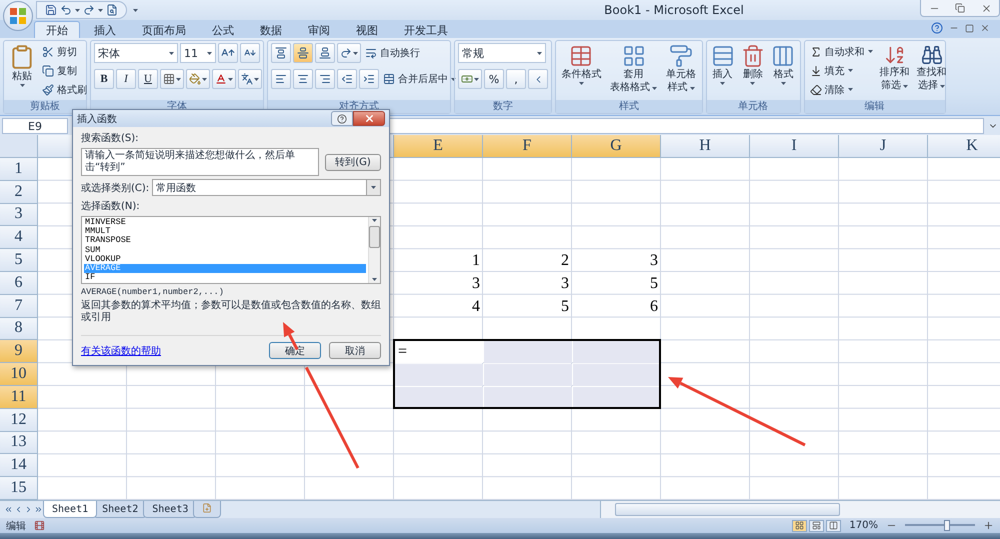 The height and width of the screenshot is (539, 1000). I want to click on field-label: 搜索函数(S):, so click(110, 138).